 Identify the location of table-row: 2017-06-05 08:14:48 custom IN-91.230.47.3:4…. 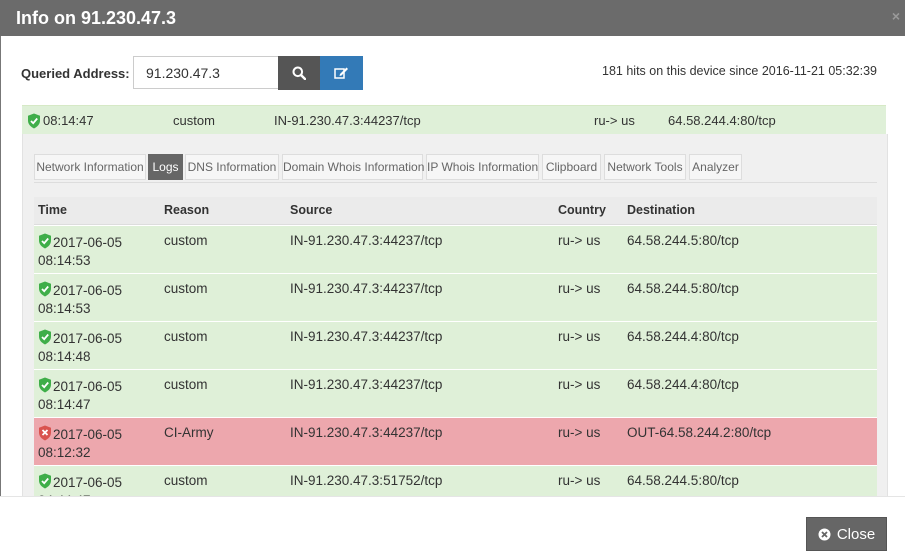
(455, 345).